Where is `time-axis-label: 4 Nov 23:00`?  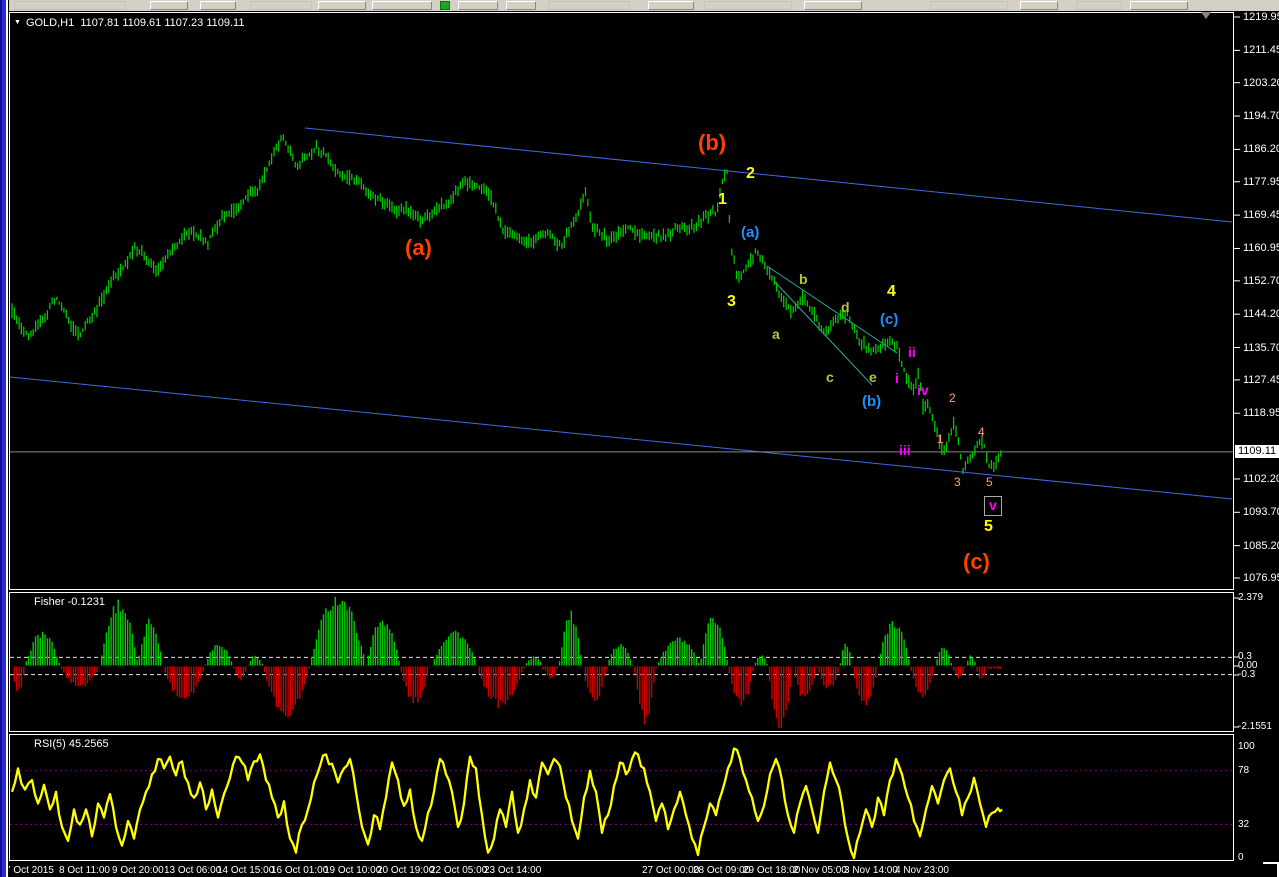 time-axis-label: 4 Nov 23:00 is located at coordinates (922, 870).